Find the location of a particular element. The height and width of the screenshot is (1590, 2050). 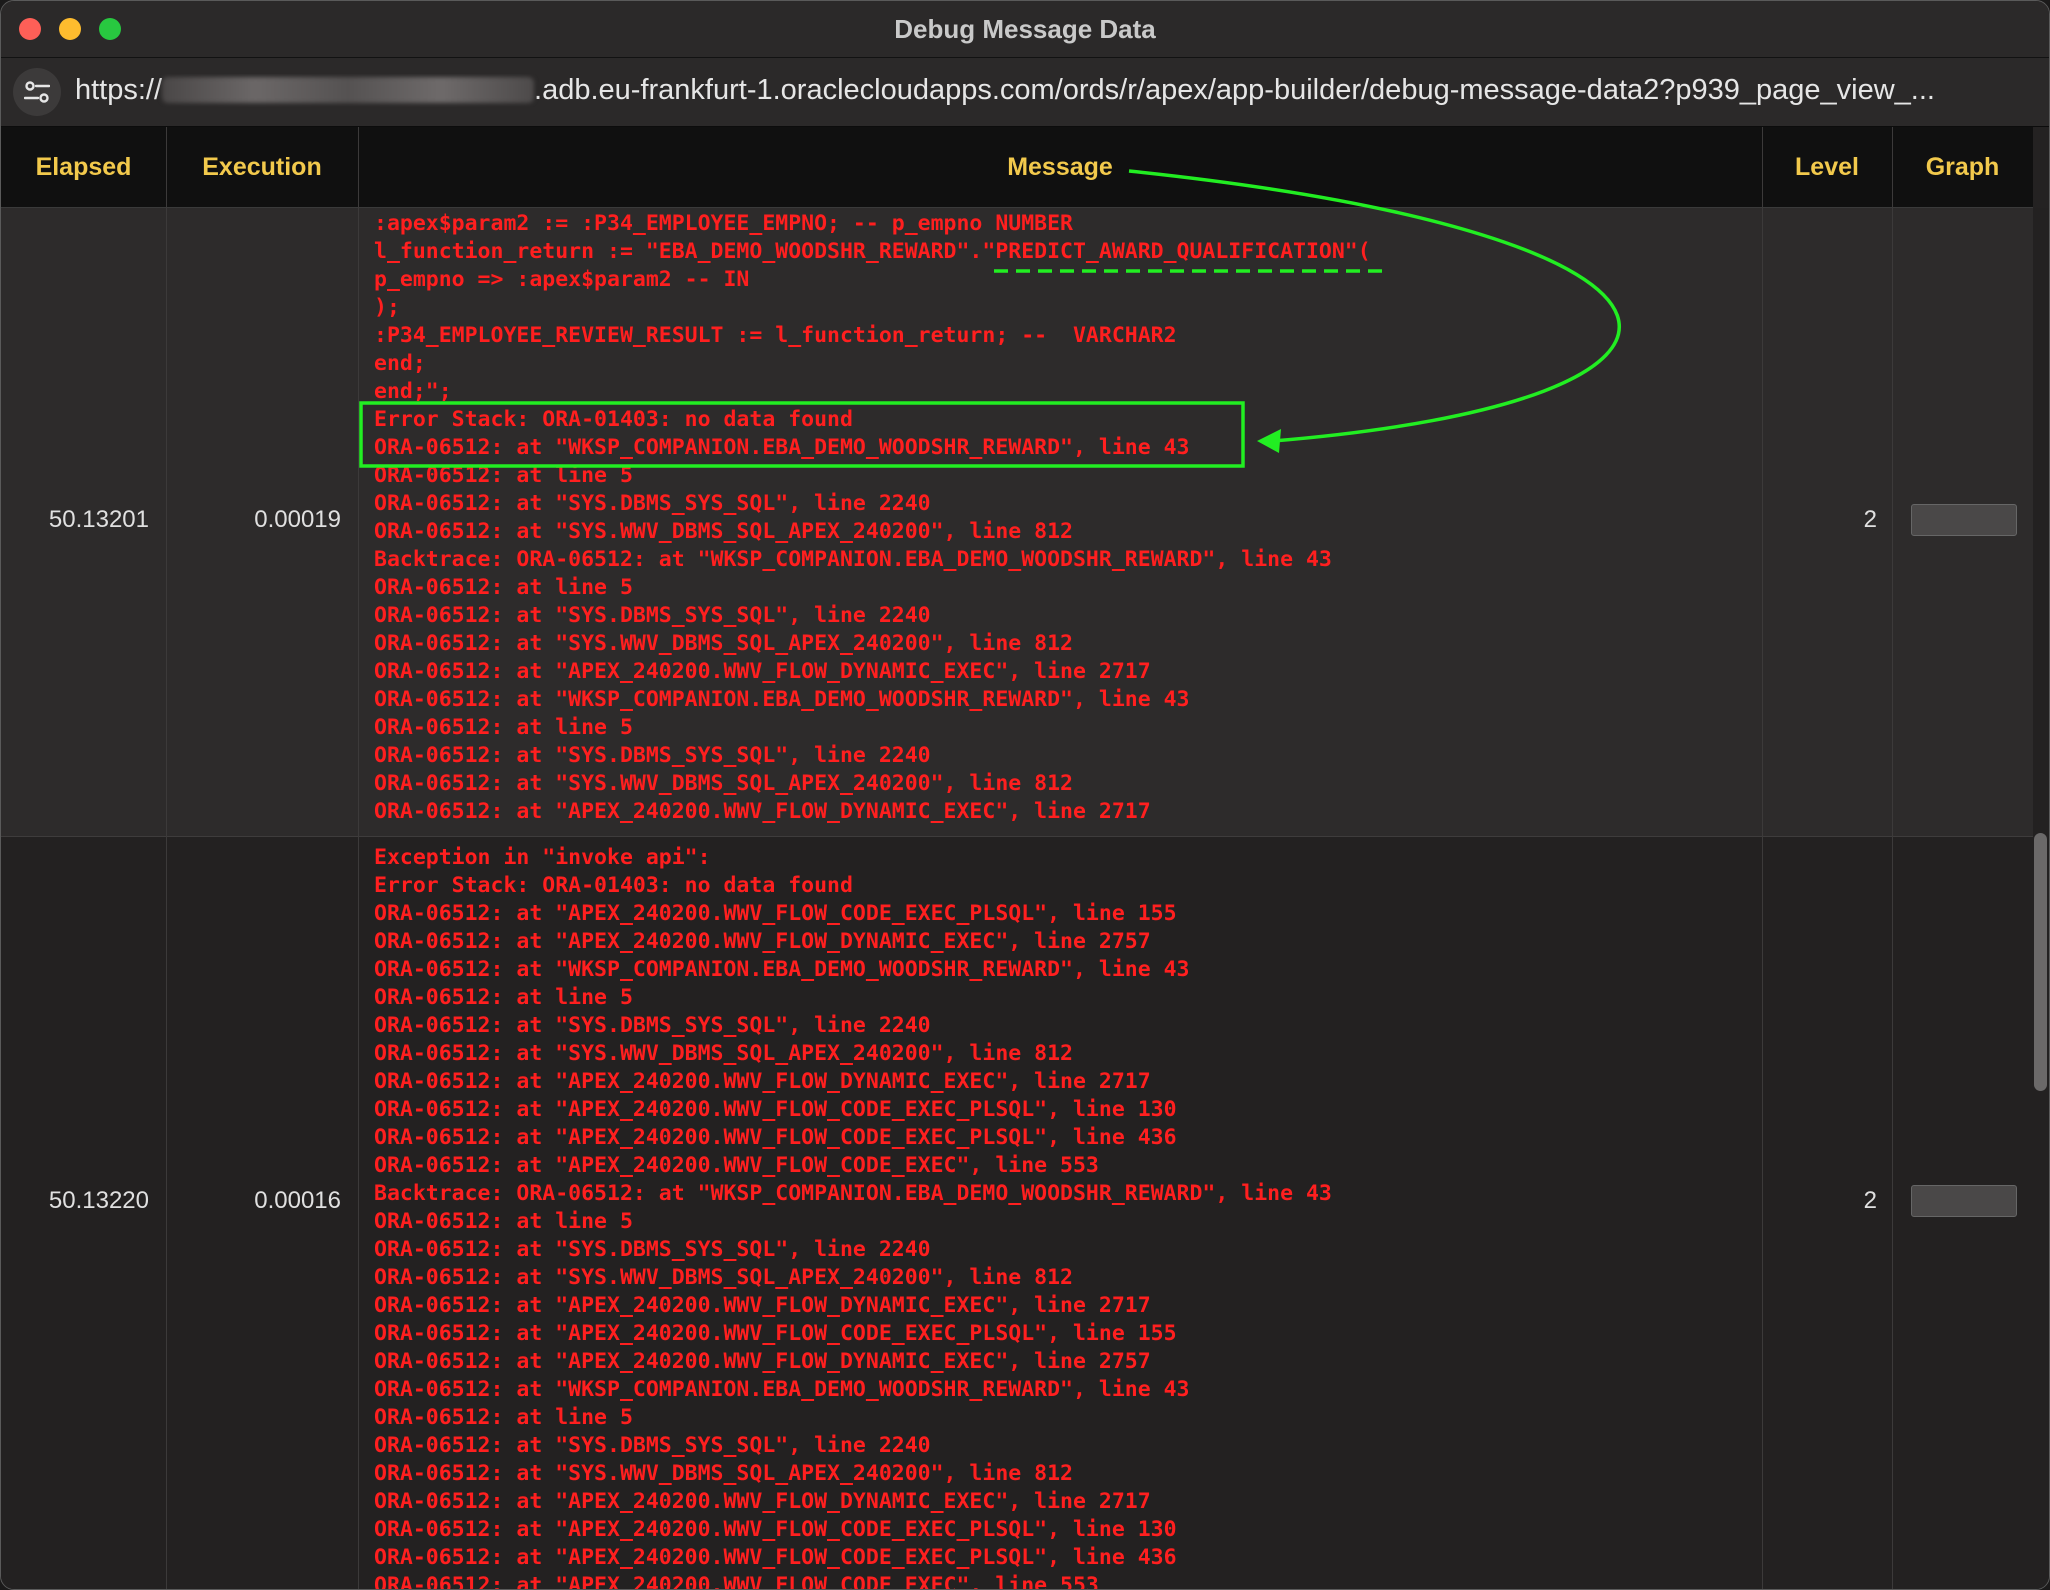

highlight-box-annotation is located at coordinates (802, 434).